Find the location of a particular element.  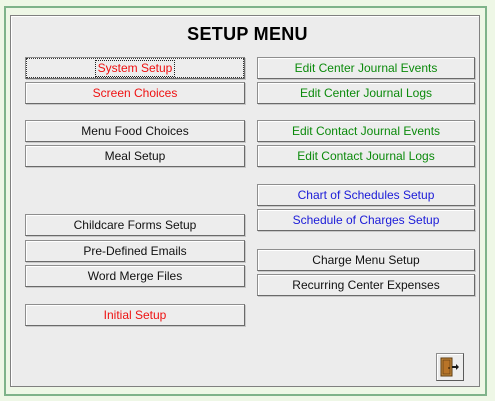

charge-menu-setup-label: Charge Menu Setup is located at coordinates (366, 260).